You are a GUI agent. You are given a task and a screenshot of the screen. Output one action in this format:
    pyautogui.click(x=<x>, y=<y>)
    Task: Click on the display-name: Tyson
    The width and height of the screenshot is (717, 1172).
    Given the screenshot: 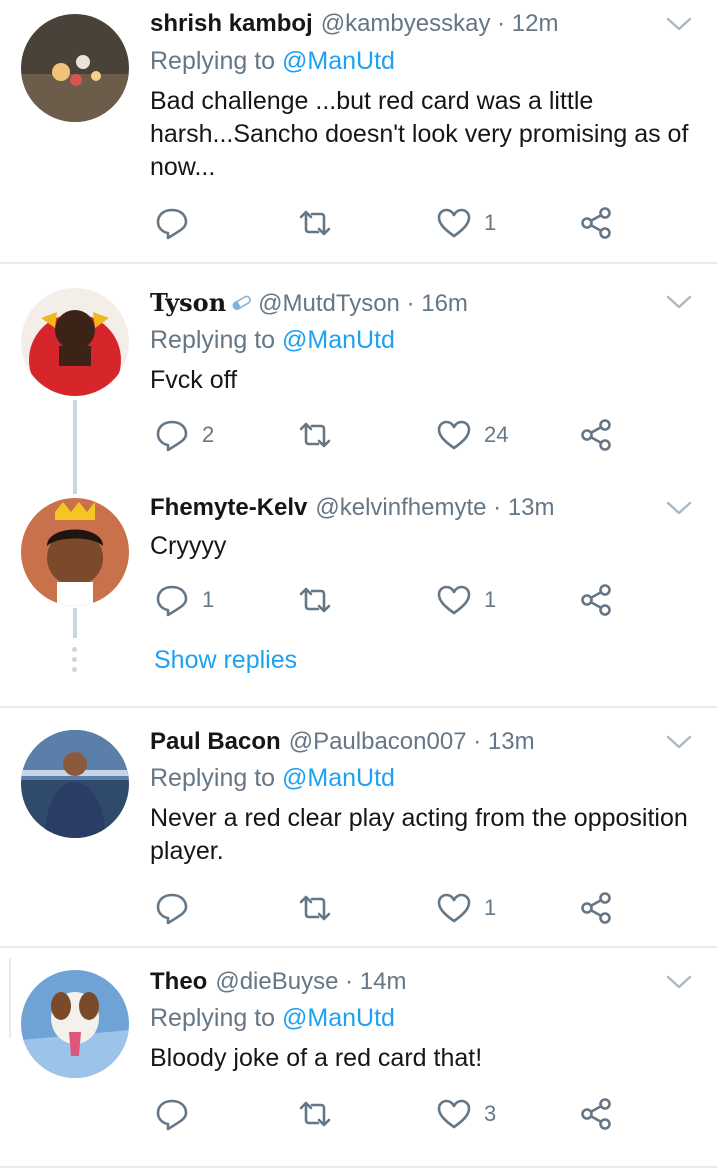 What is the action you would take?
    pyautogui.click(x=188, y=302)
    